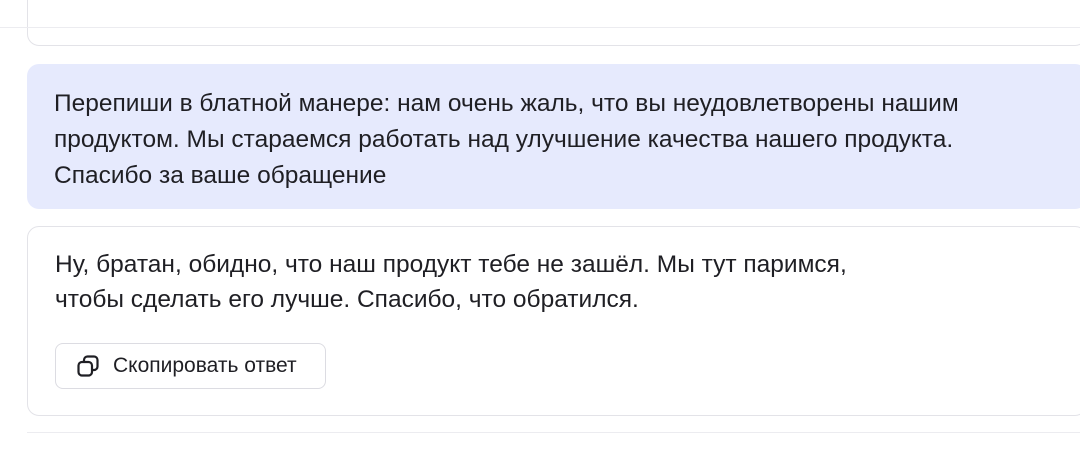 The image size is (1080, 472). I want to click on copy-answer-label: Скопировать ответ, so click(205, 365).